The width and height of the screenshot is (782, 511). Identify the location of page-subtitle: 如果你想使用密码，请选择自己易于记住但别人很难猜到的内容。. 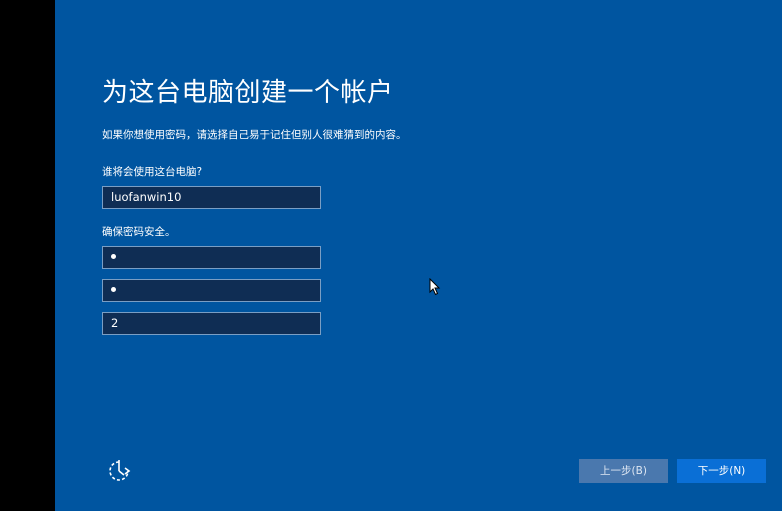
(254, 135).